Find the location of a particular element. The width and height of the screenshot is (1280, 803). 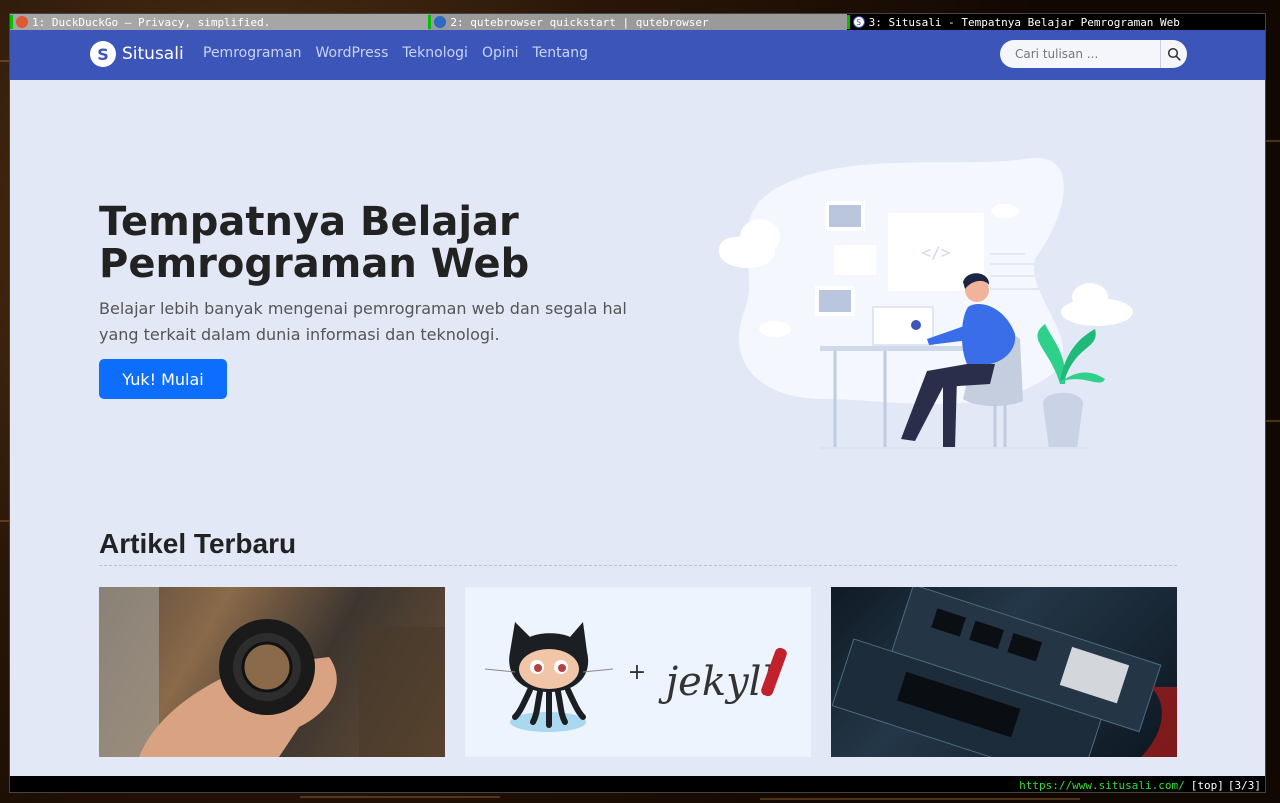

tab-duckduckgo: 1: DuckDuckGo — Privacy, simplified. is located at coordinates (219, 22).